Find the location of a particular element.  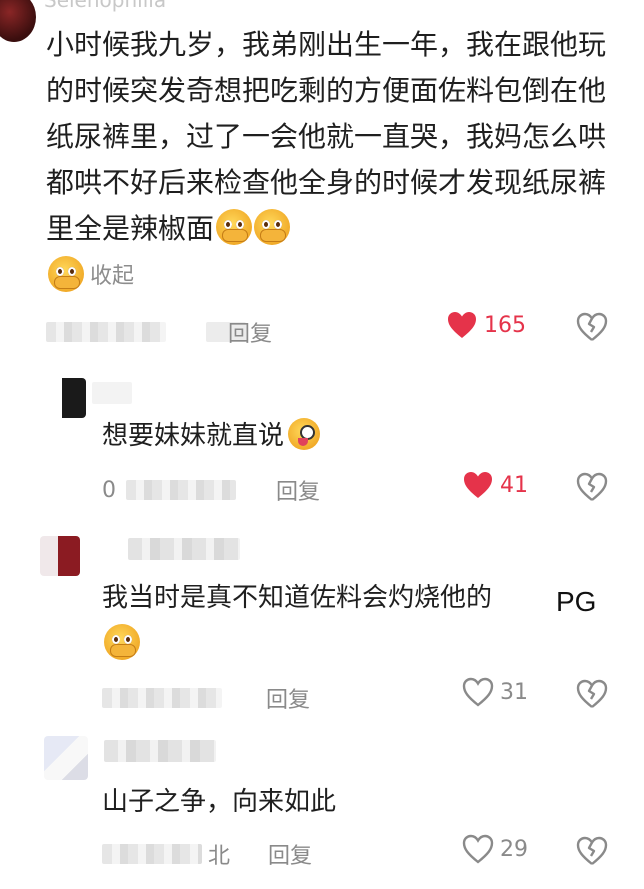

drooling-face-emoji is located at coordinates (304, 434).